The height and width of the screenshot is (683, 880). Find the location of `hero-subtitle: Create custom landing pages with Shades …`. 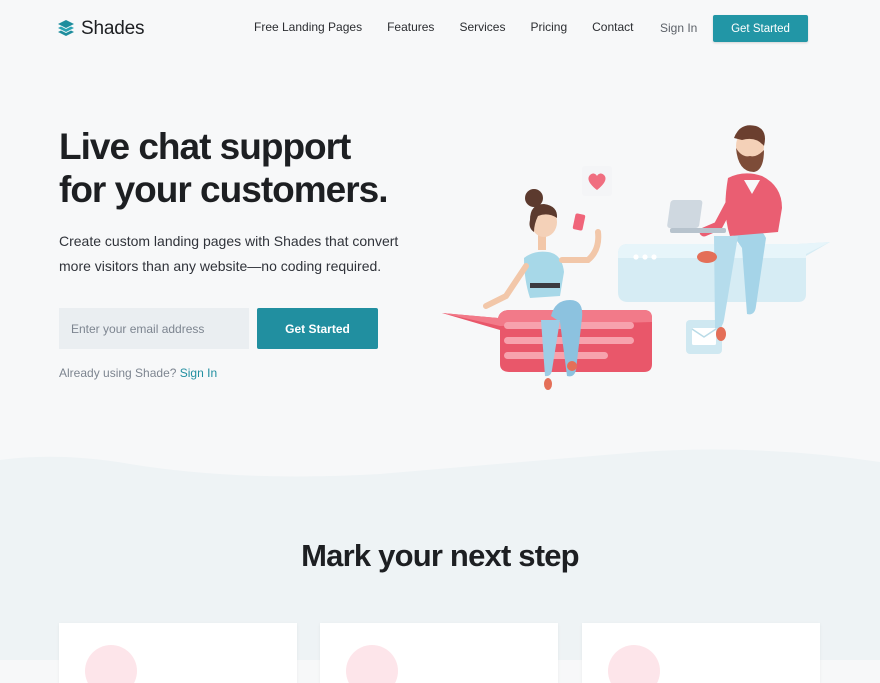

hero-subtitle: Create custom landing pages with Shades … is located at coordinates (229, 253).